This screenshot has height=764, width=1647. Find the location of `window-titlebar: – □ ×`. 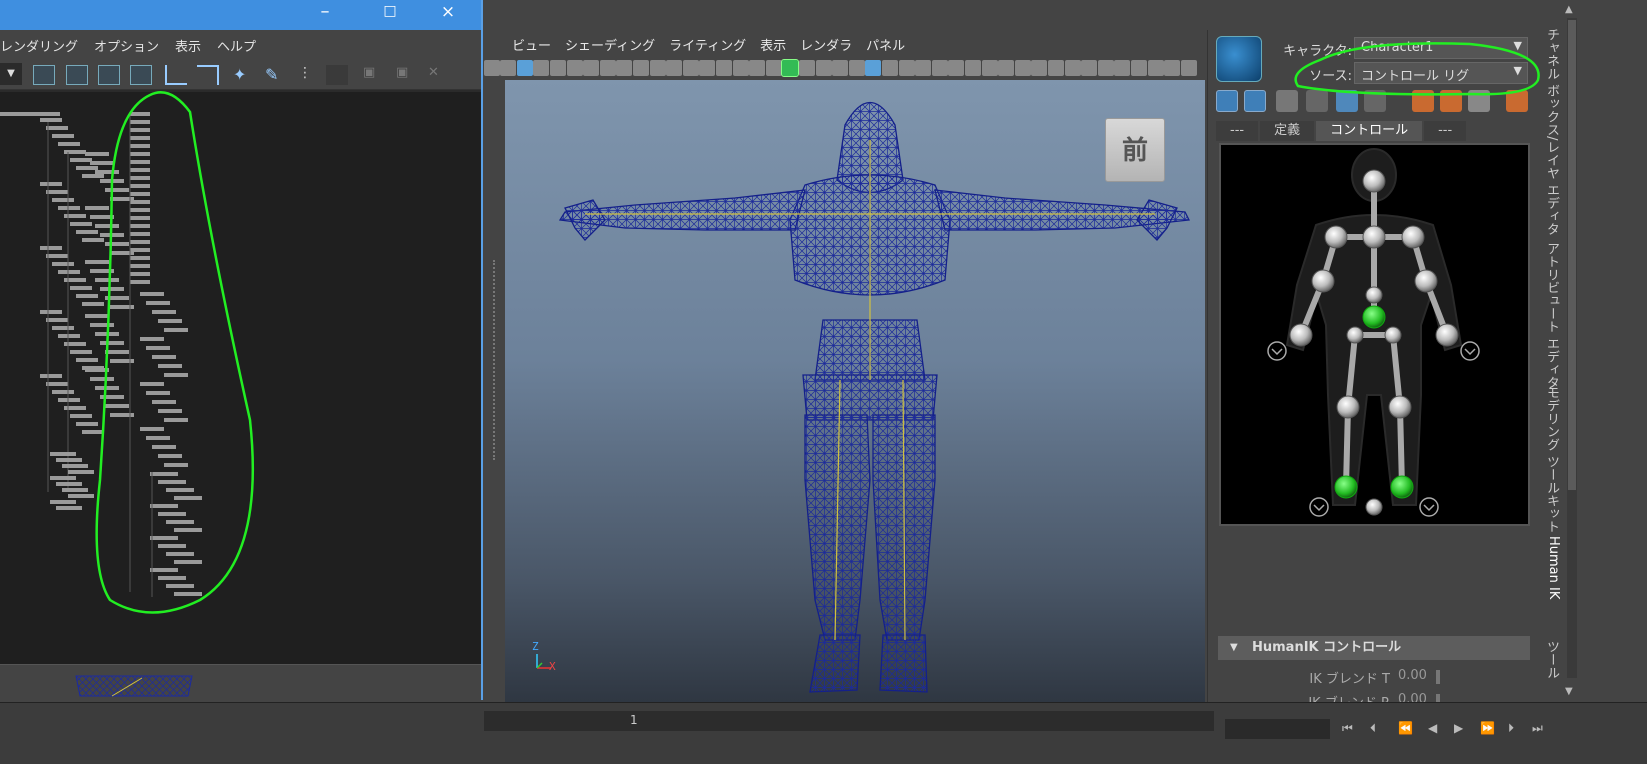

window-titlebar: – □ × is located at coordinates (240, 15).